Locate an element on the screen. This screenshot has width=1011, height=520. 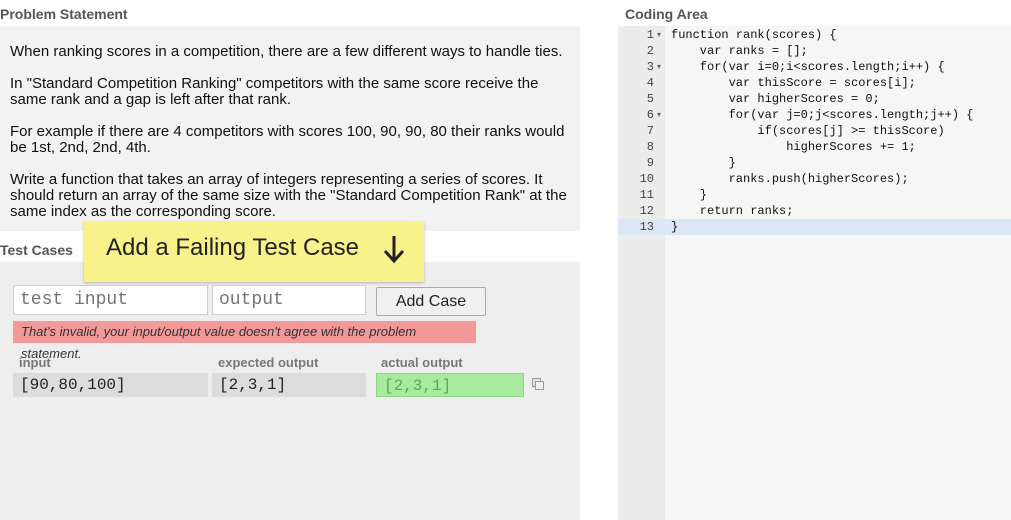
line-number: 5 is located at coordinates (650, 99).